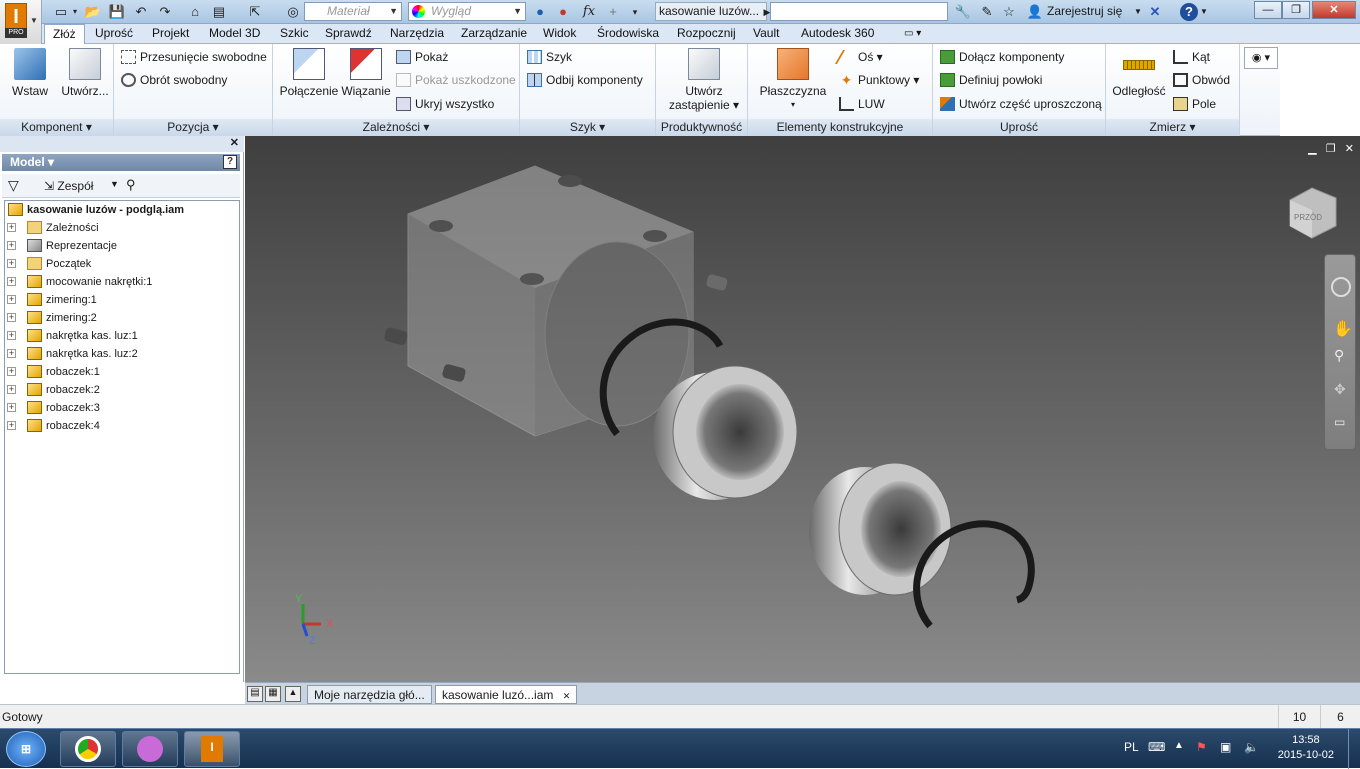 The image size is (1360, 769). What do you see at coordinates (840, 127) in the screenshot?
I see `panel-elementy-title: Elementy konstrukcyjne` at bounding box center [840, 127].